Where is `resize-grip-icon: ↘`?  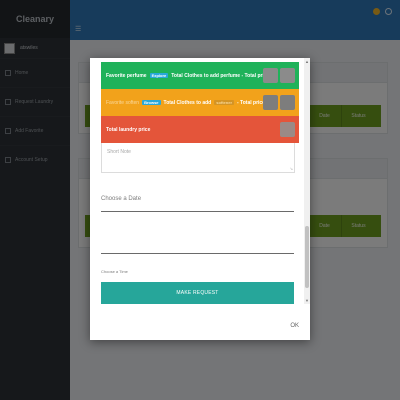 resize-grip-icon: ↘ is located at coordinates (291, 168).